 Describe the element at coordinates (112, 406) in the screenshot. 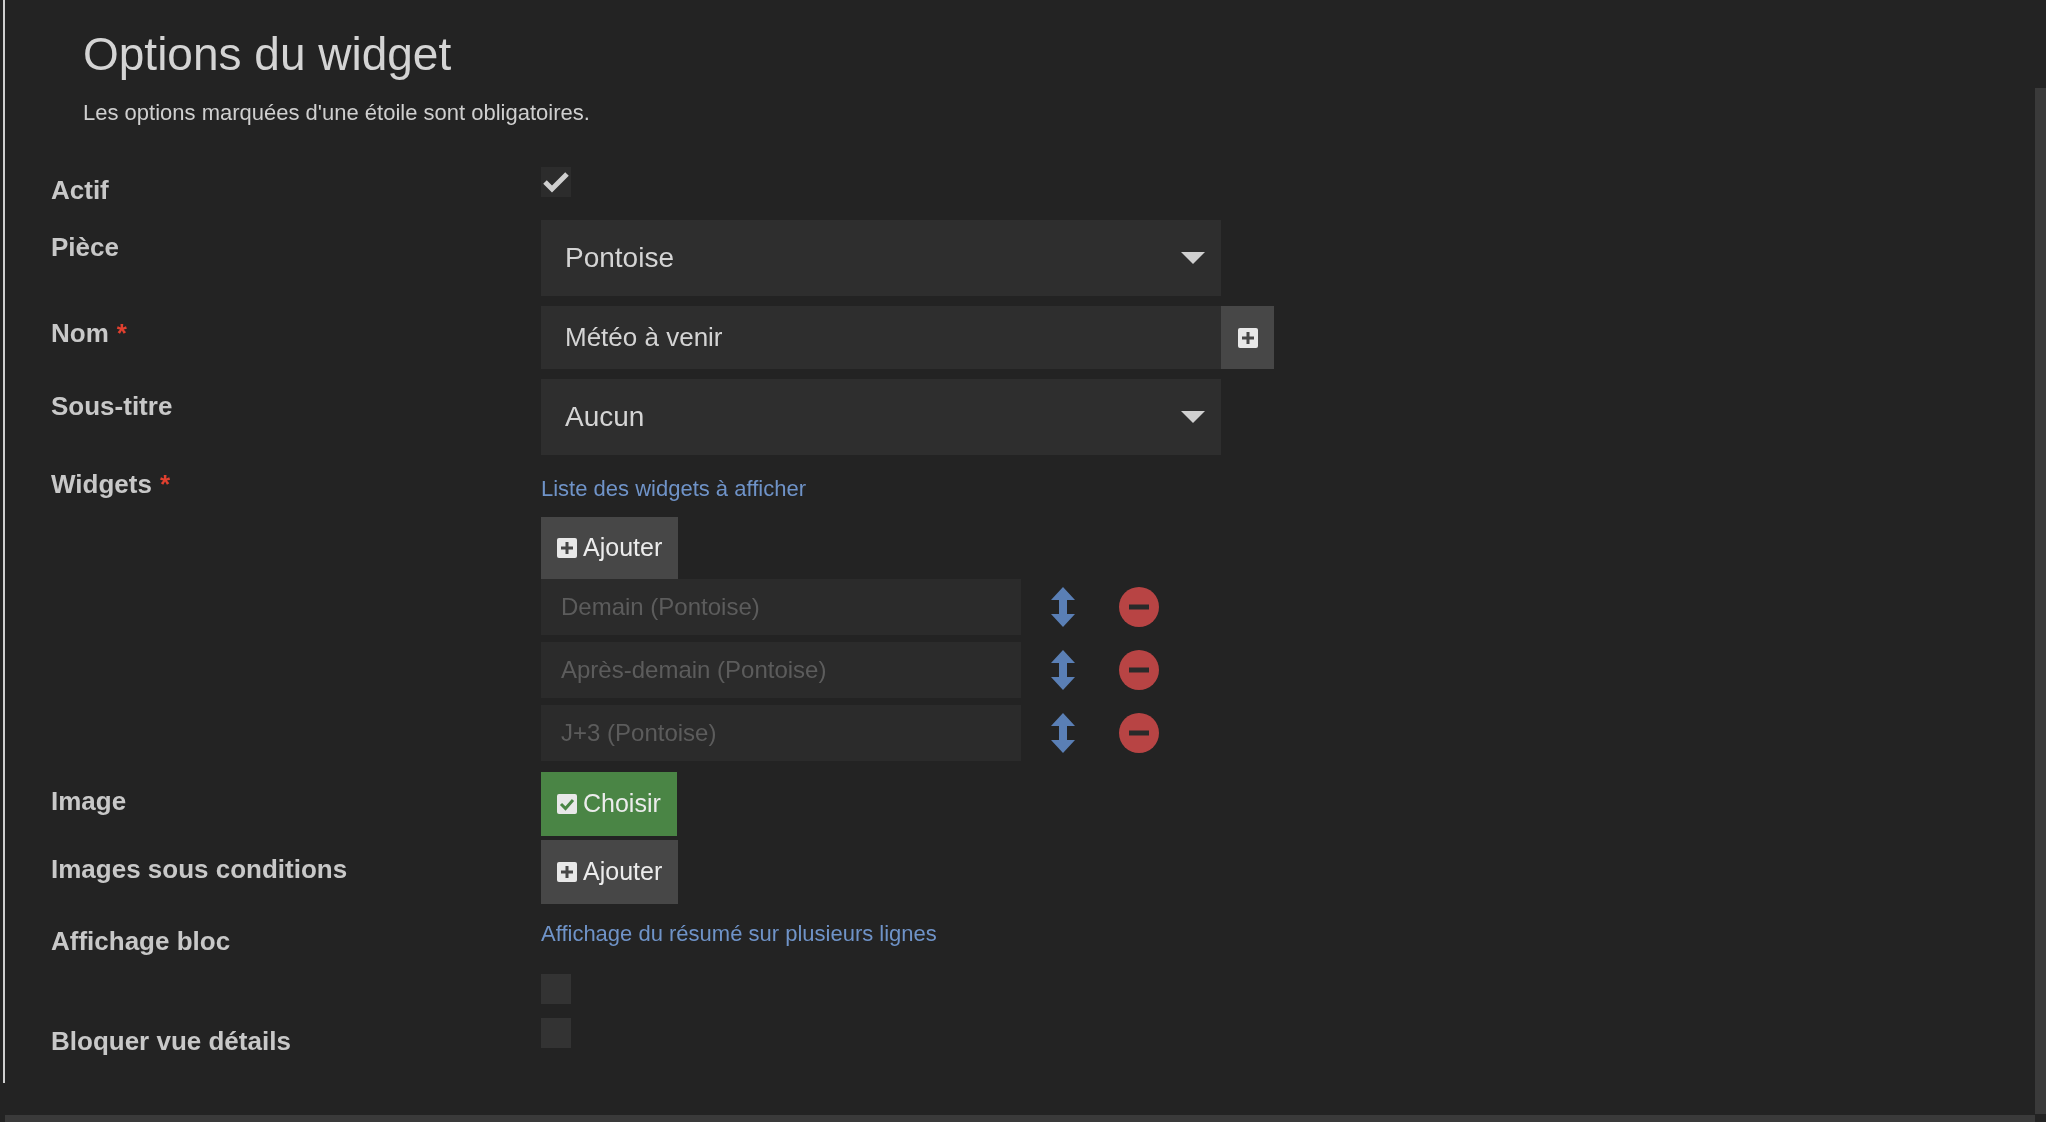

I see `field-label: Sous-titre` at that location.